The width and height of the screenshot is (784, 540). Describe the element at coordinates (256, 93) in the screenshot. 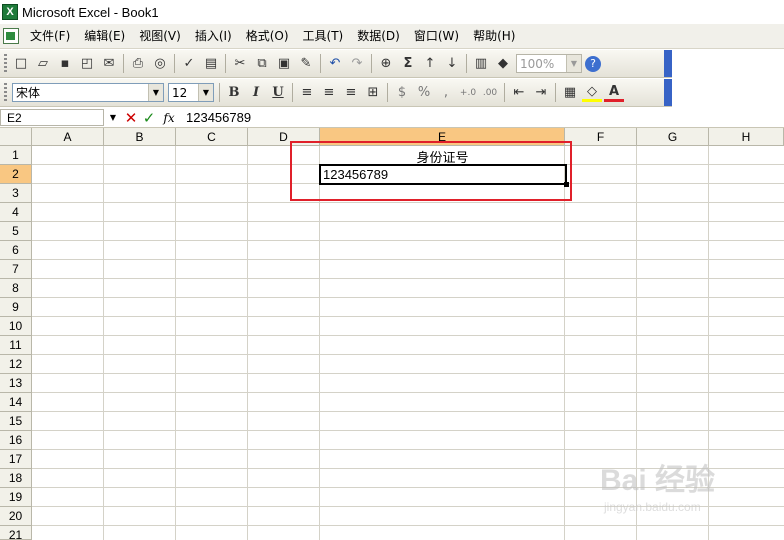

I see `italic-button: I` at that location.